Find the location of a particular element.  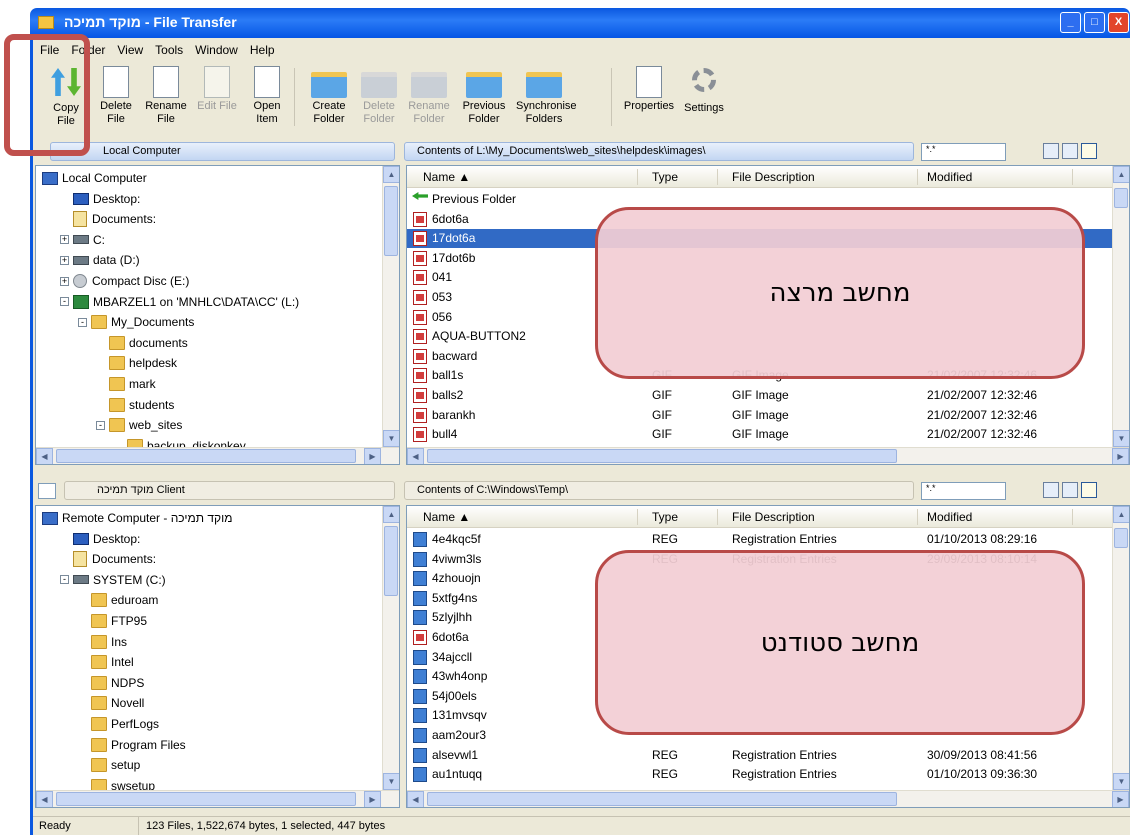

rename-folder-button: Rename Folder is located at coordinates (429, 95).